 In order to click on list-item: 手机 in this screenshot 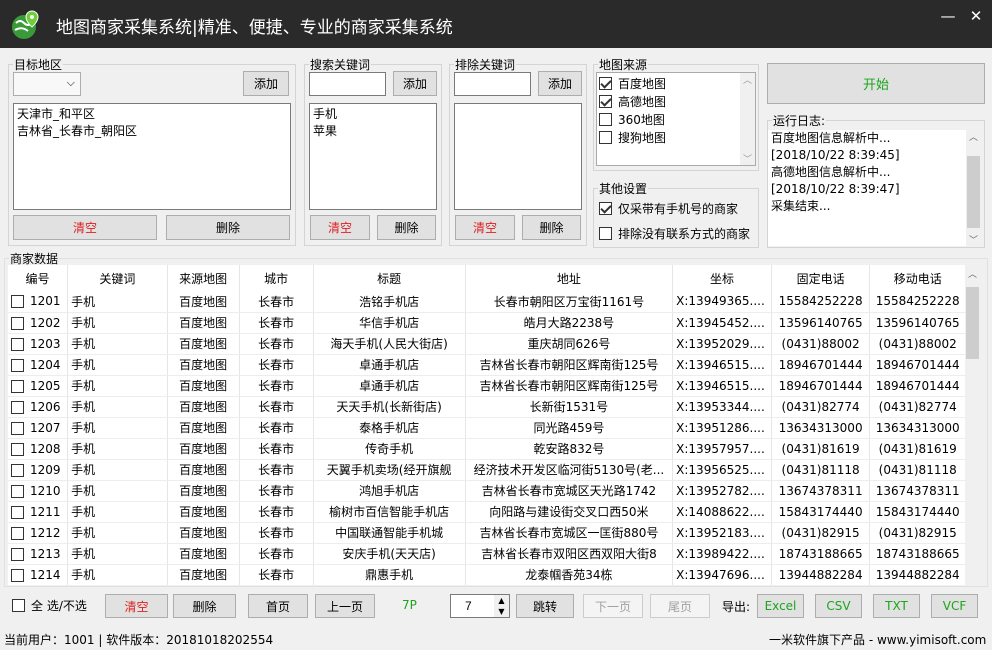, I will do `click(373, 114)`.